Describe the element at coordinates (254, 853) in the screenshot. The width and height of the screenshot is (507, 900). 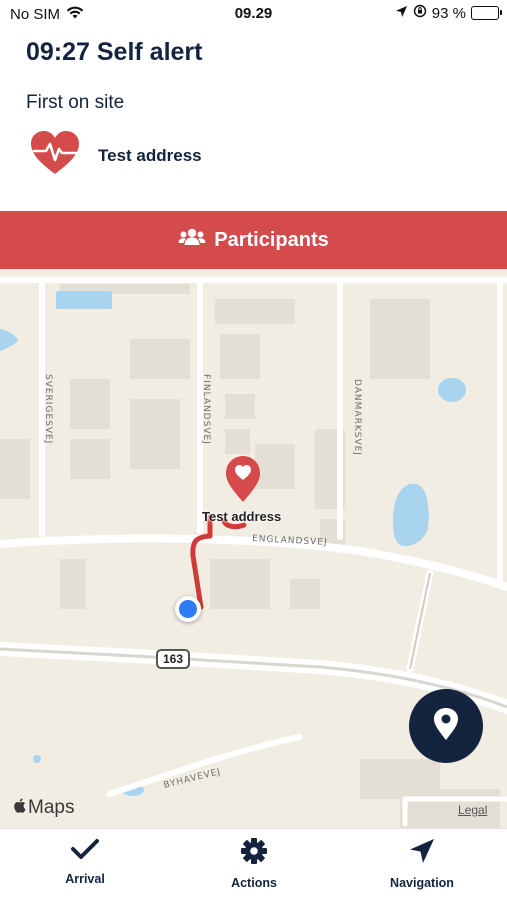
I see `gear-icon` at that location.